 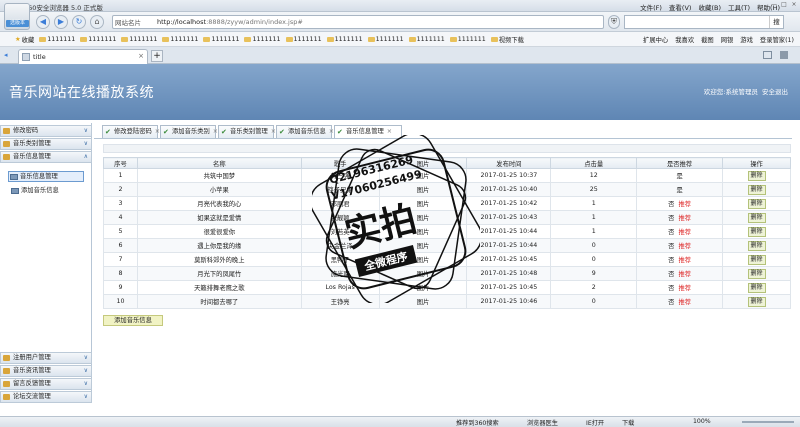 What do you see at coordinates (507, 39) in the screenshot?
I see `bookmark-video-download: 视频下载` at bounding box center [507, 39].